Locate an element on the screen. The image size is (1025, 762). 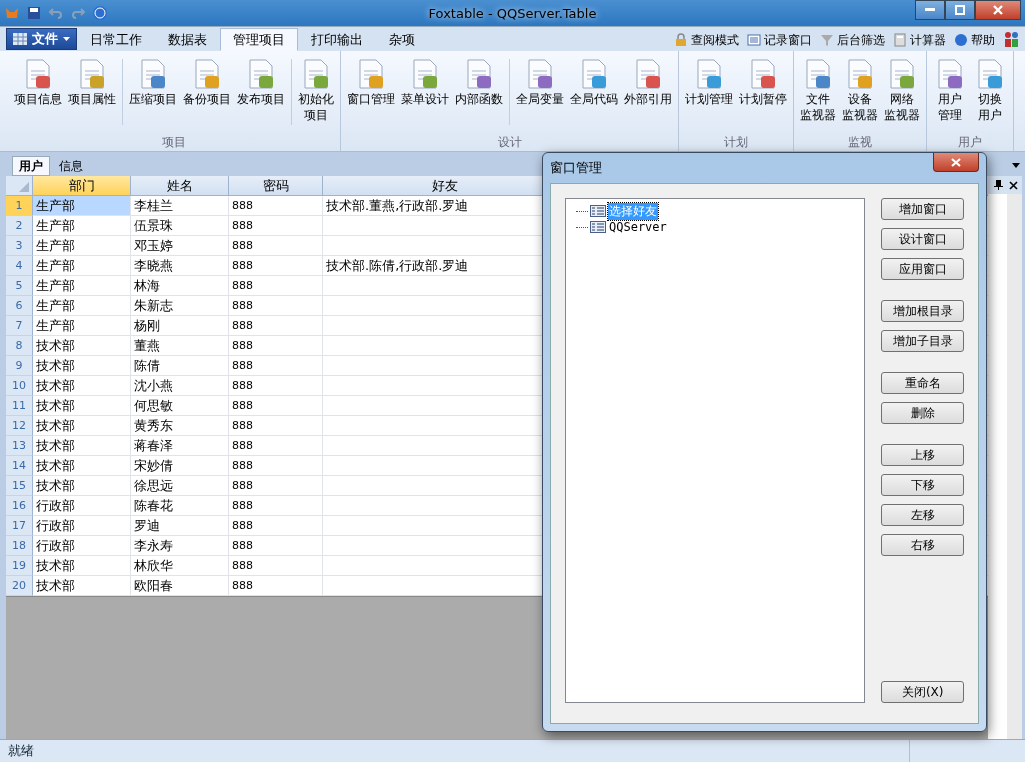
ribbon-button: 项目信息 is located at coordinates (38, 82).